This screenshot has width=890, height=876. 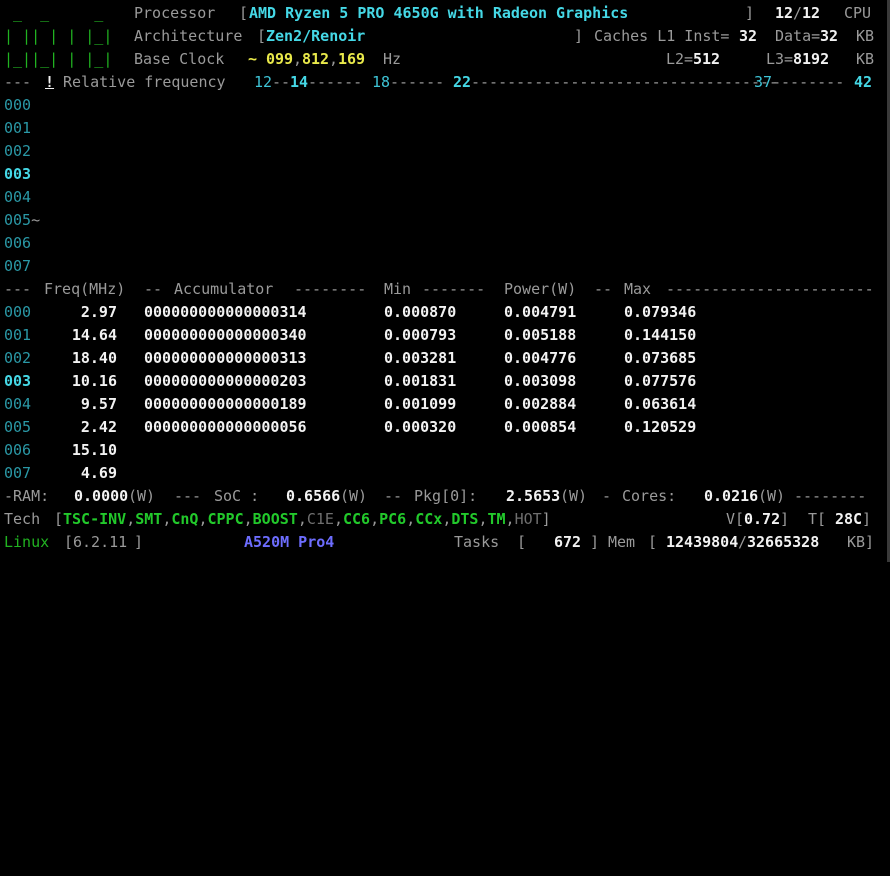 I want to click on ram-label: -RAM:, so click(x=27, y=496).